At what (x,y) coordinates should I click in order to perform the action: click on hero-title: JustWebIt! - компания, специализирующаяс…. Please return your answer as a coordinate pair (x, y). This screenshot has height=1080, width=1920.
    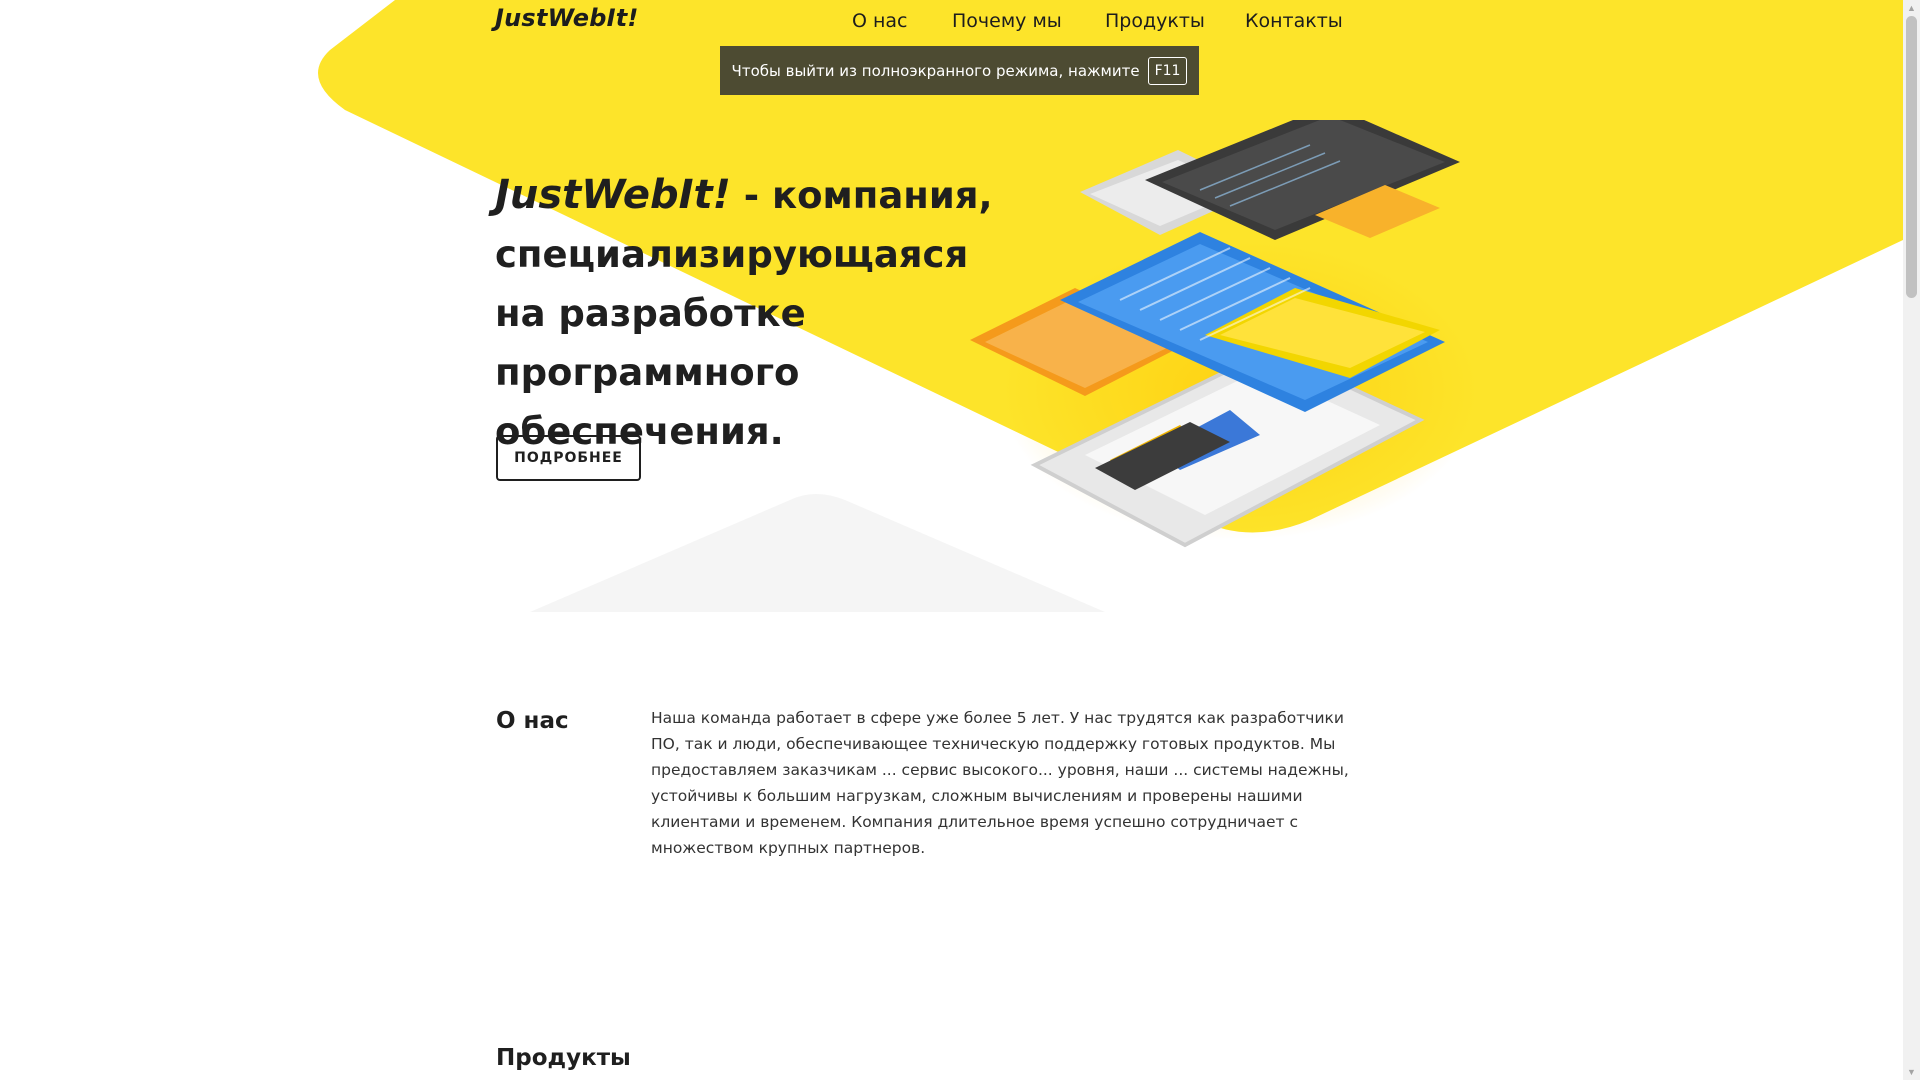
    Looking at the image, I should click on (755, 313).